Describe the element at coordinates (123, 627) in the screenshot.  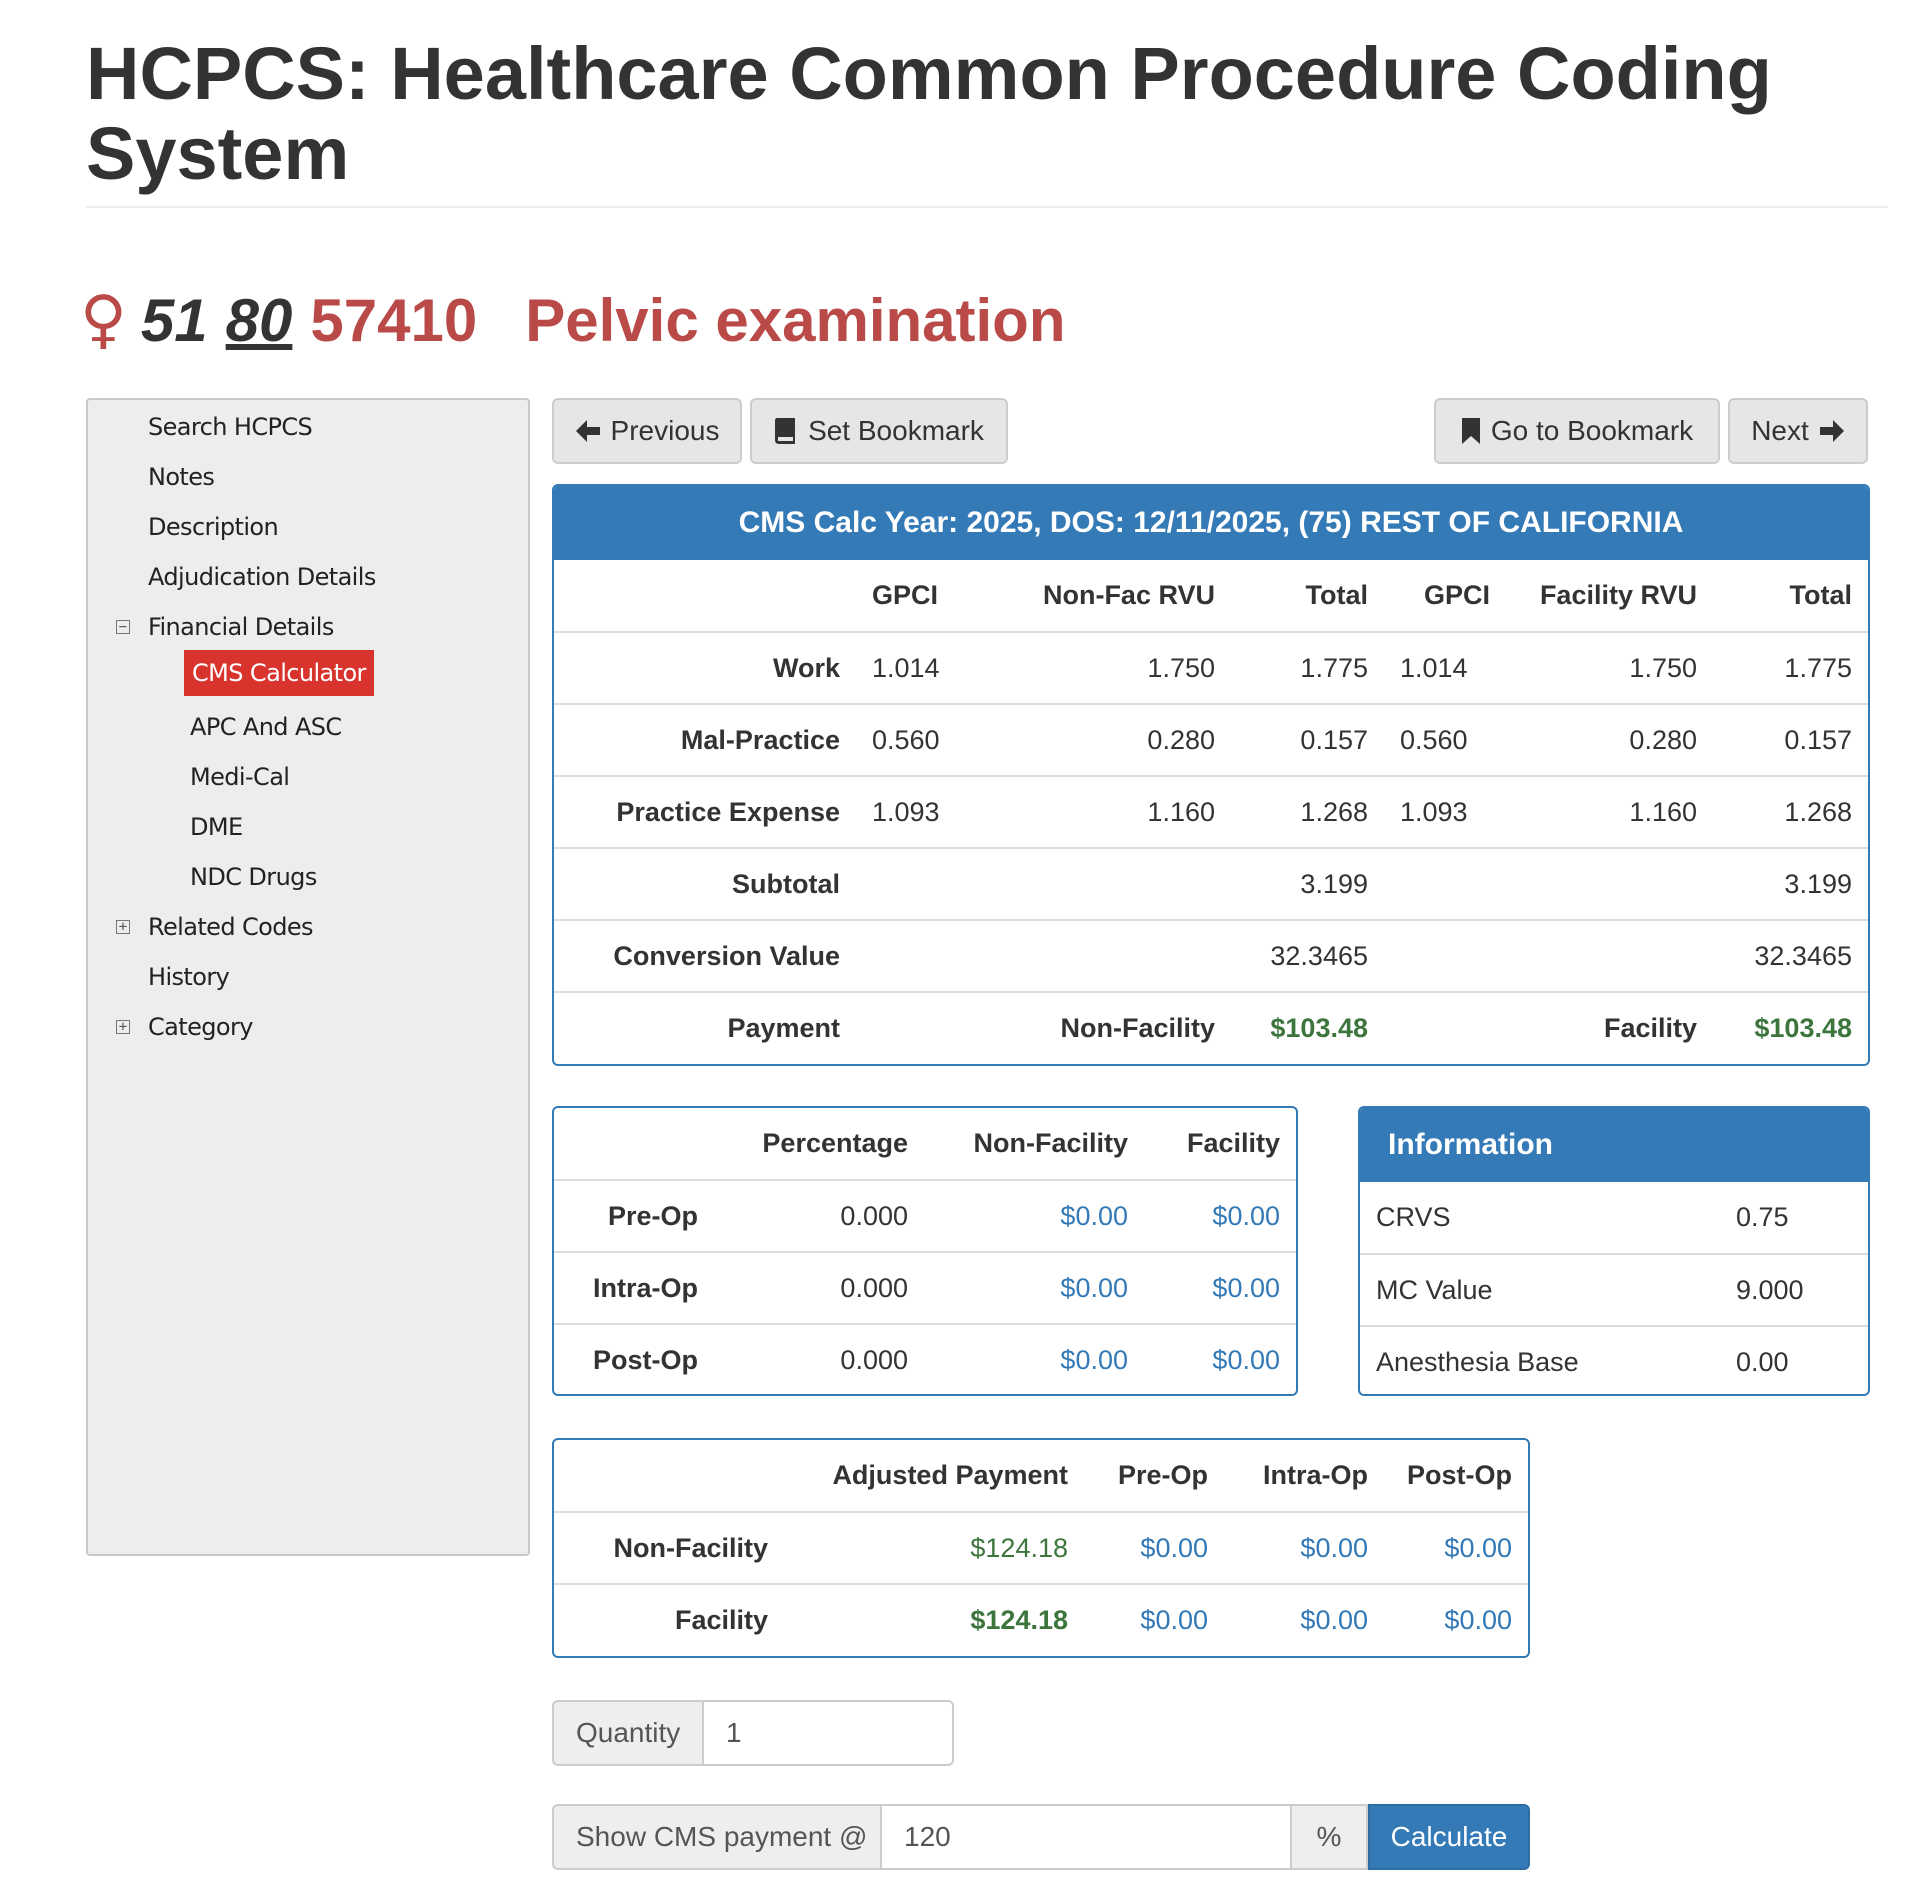
I see `collapse-icon: −` at that location.